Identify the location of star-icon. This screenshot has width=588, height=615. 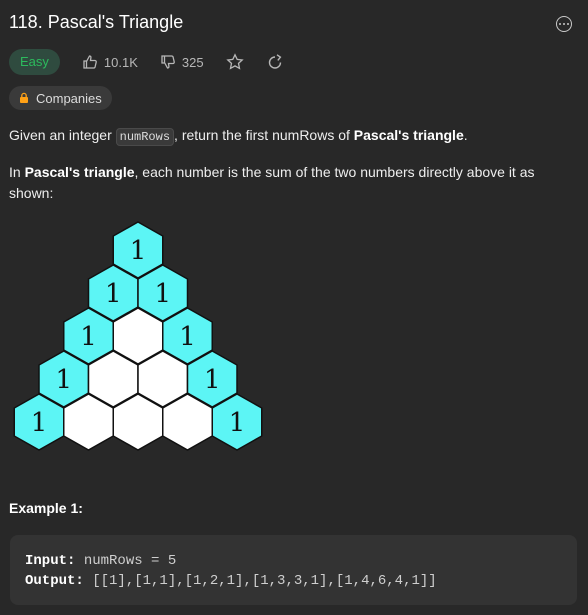
(234, 61).